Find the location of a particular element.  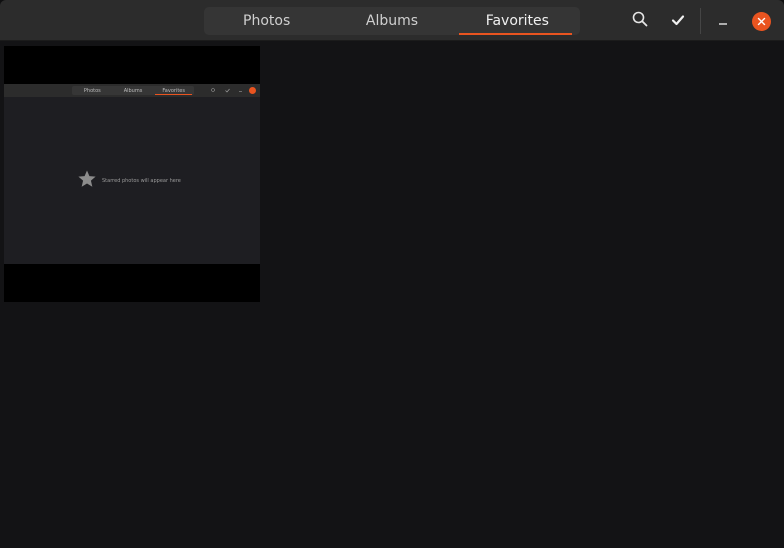

search-button is located at coordinates (640, 21).